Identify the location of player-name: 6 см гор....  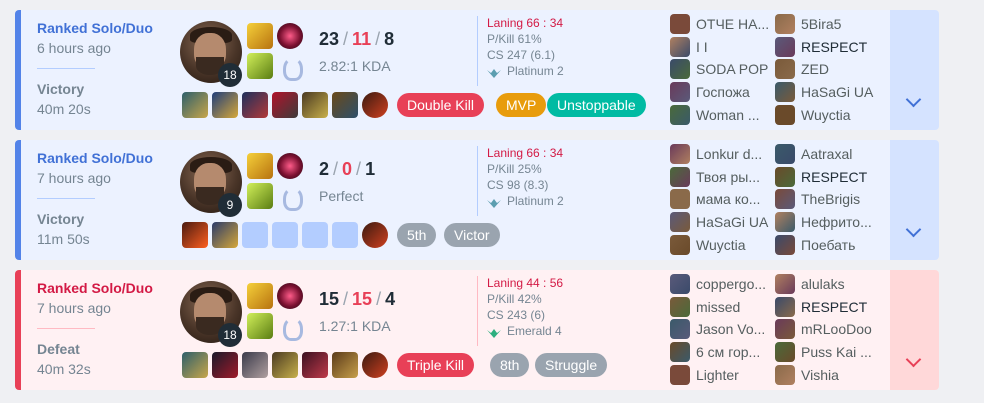
(728, 352).